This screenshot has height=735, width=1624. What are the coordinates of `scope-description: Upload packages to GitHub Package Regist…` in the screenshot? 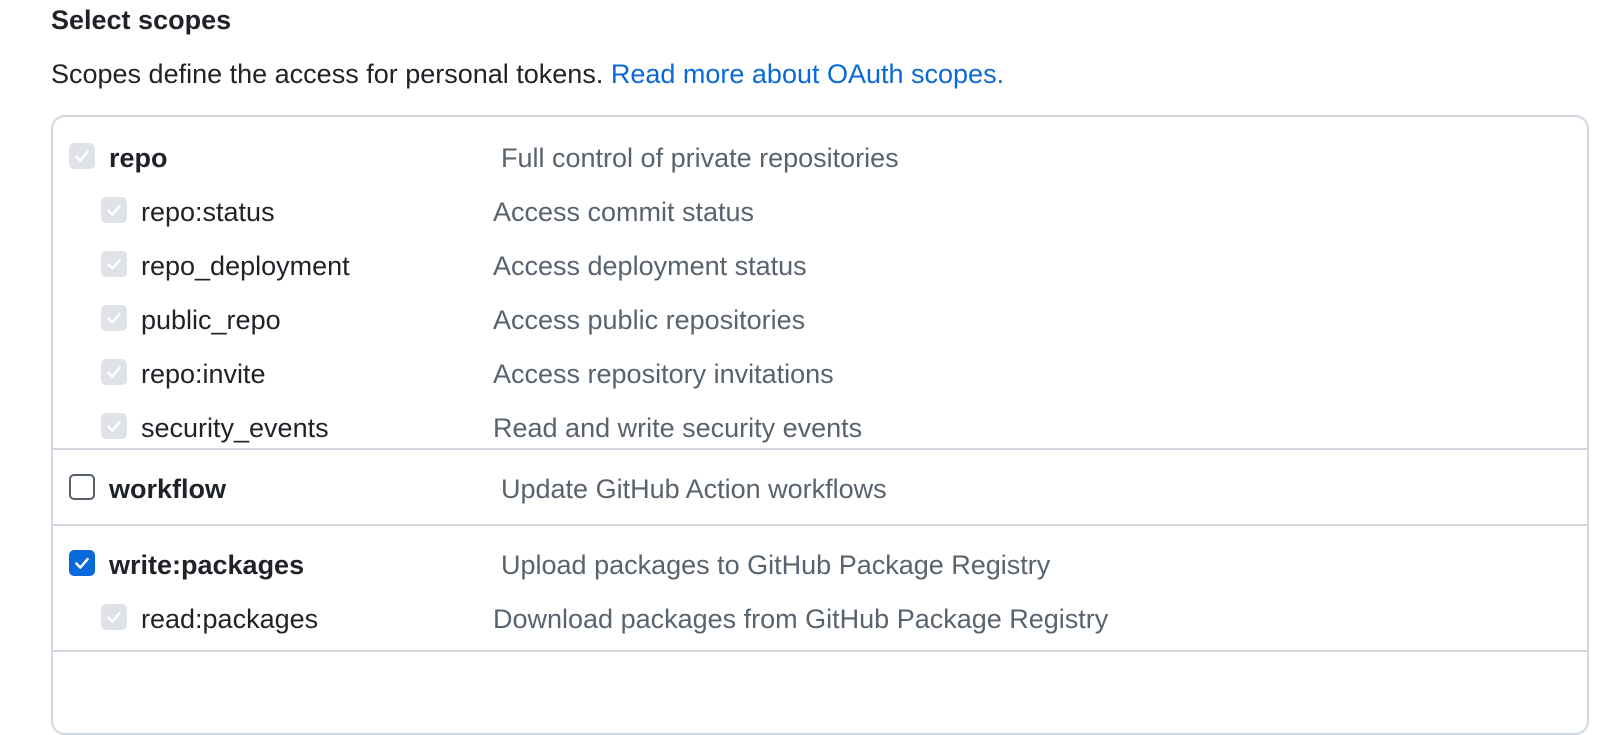 It's located at (776, 565).